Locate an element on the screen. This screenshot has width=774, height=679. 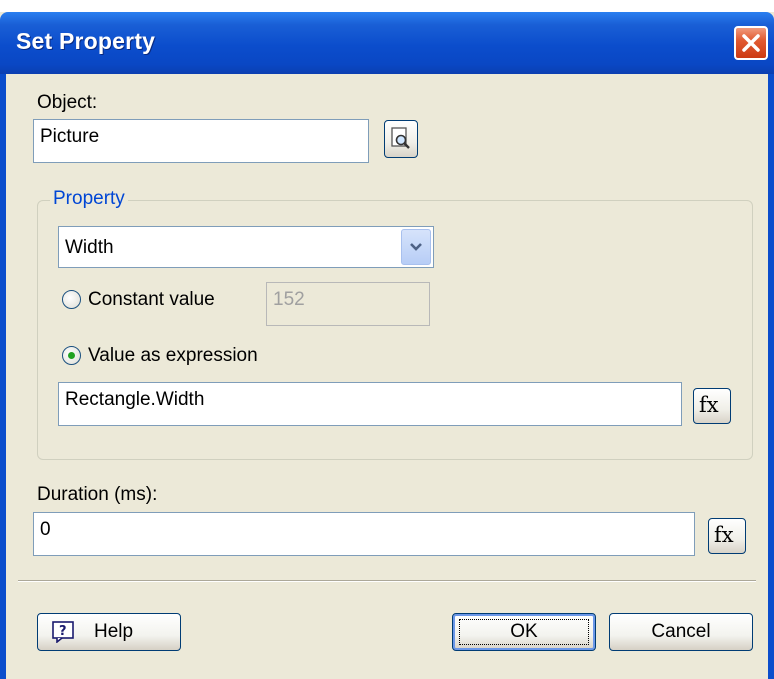
radio-selected-dot is located at coordinates (71, 355).